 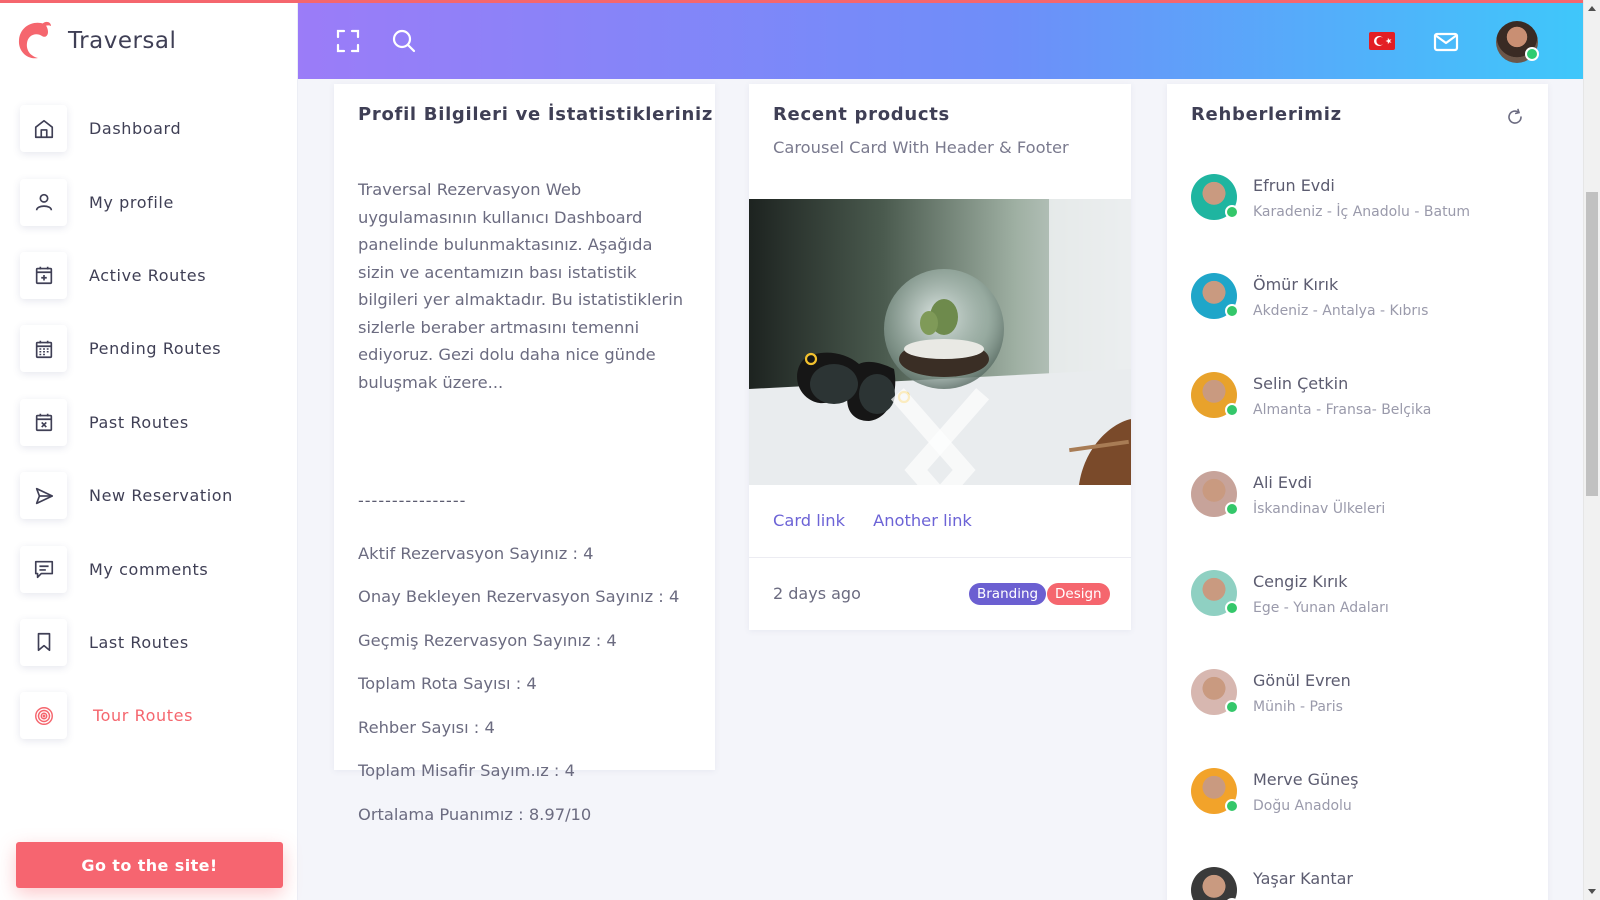 What do you see at coordinates (404, 41) in the screenshot?
I see `search-icon` at bounding box center [404, 41].